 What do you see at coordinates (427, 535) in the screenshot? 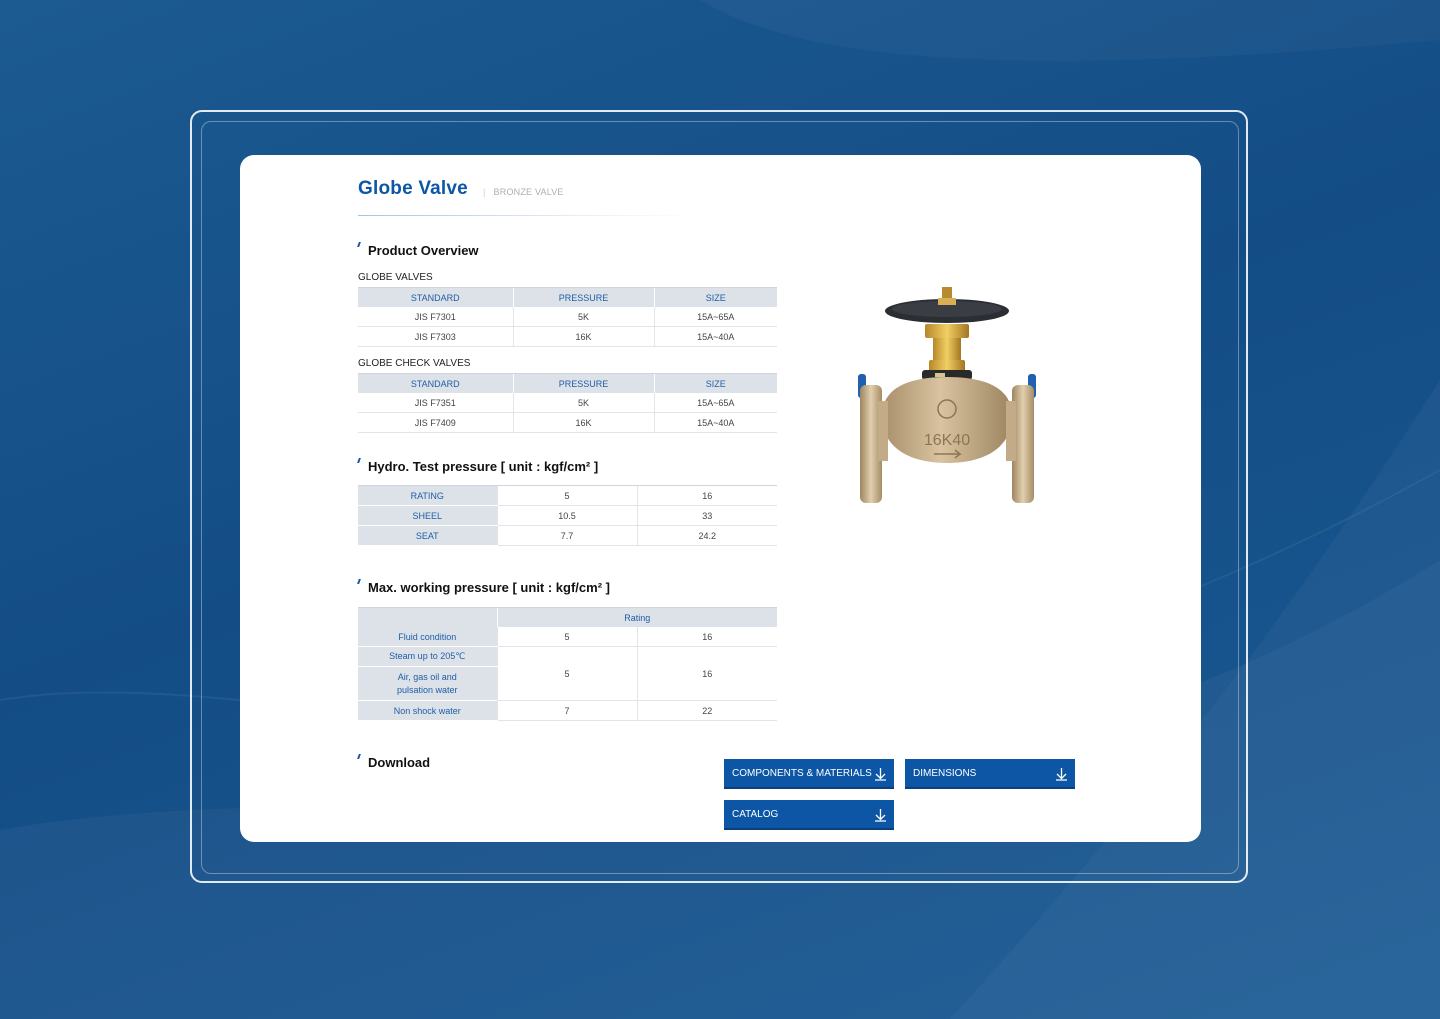
I see `row-header: SEAT` at bounding box center [427, 535].